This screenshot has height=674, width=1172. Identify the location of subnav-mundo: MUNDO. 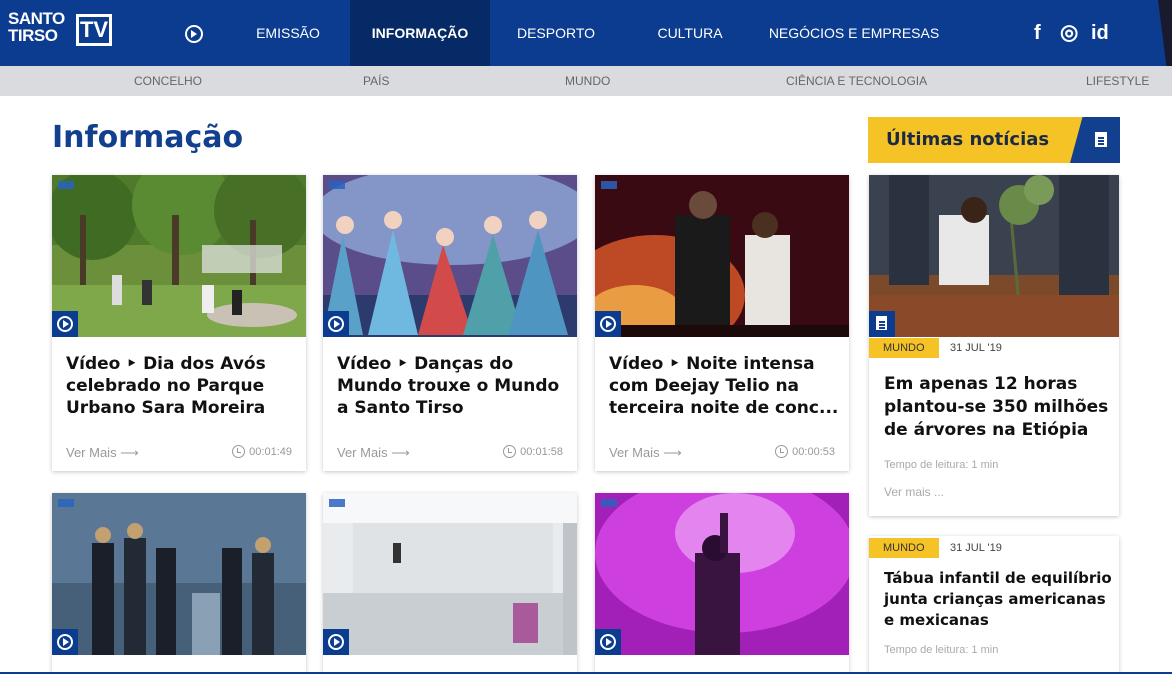
(587, 81).